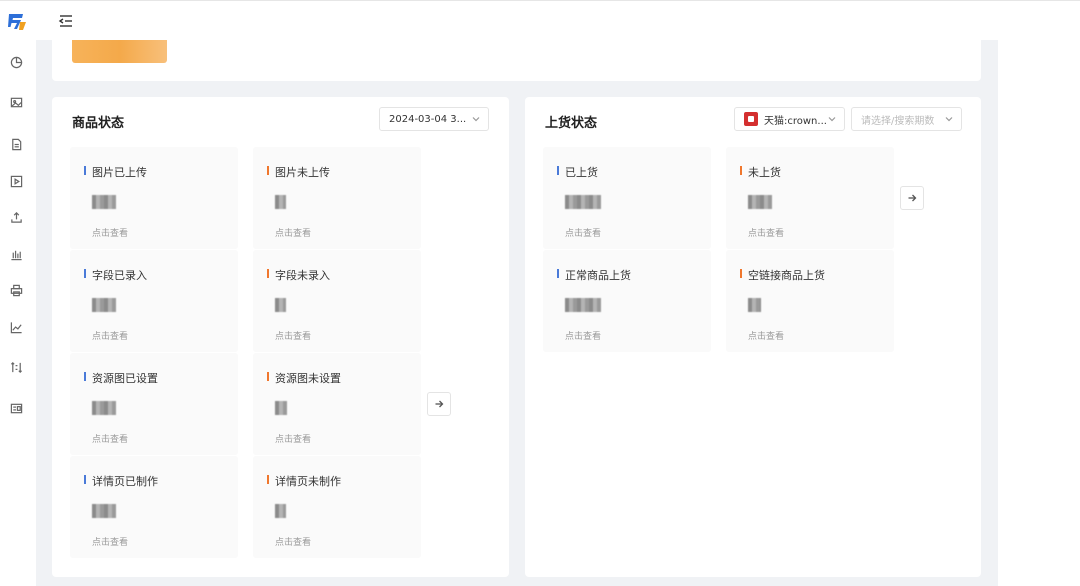 Image resolution: width=1080 pixels, height=586 pixels. I want to click on banner-card, so click(516, 60).